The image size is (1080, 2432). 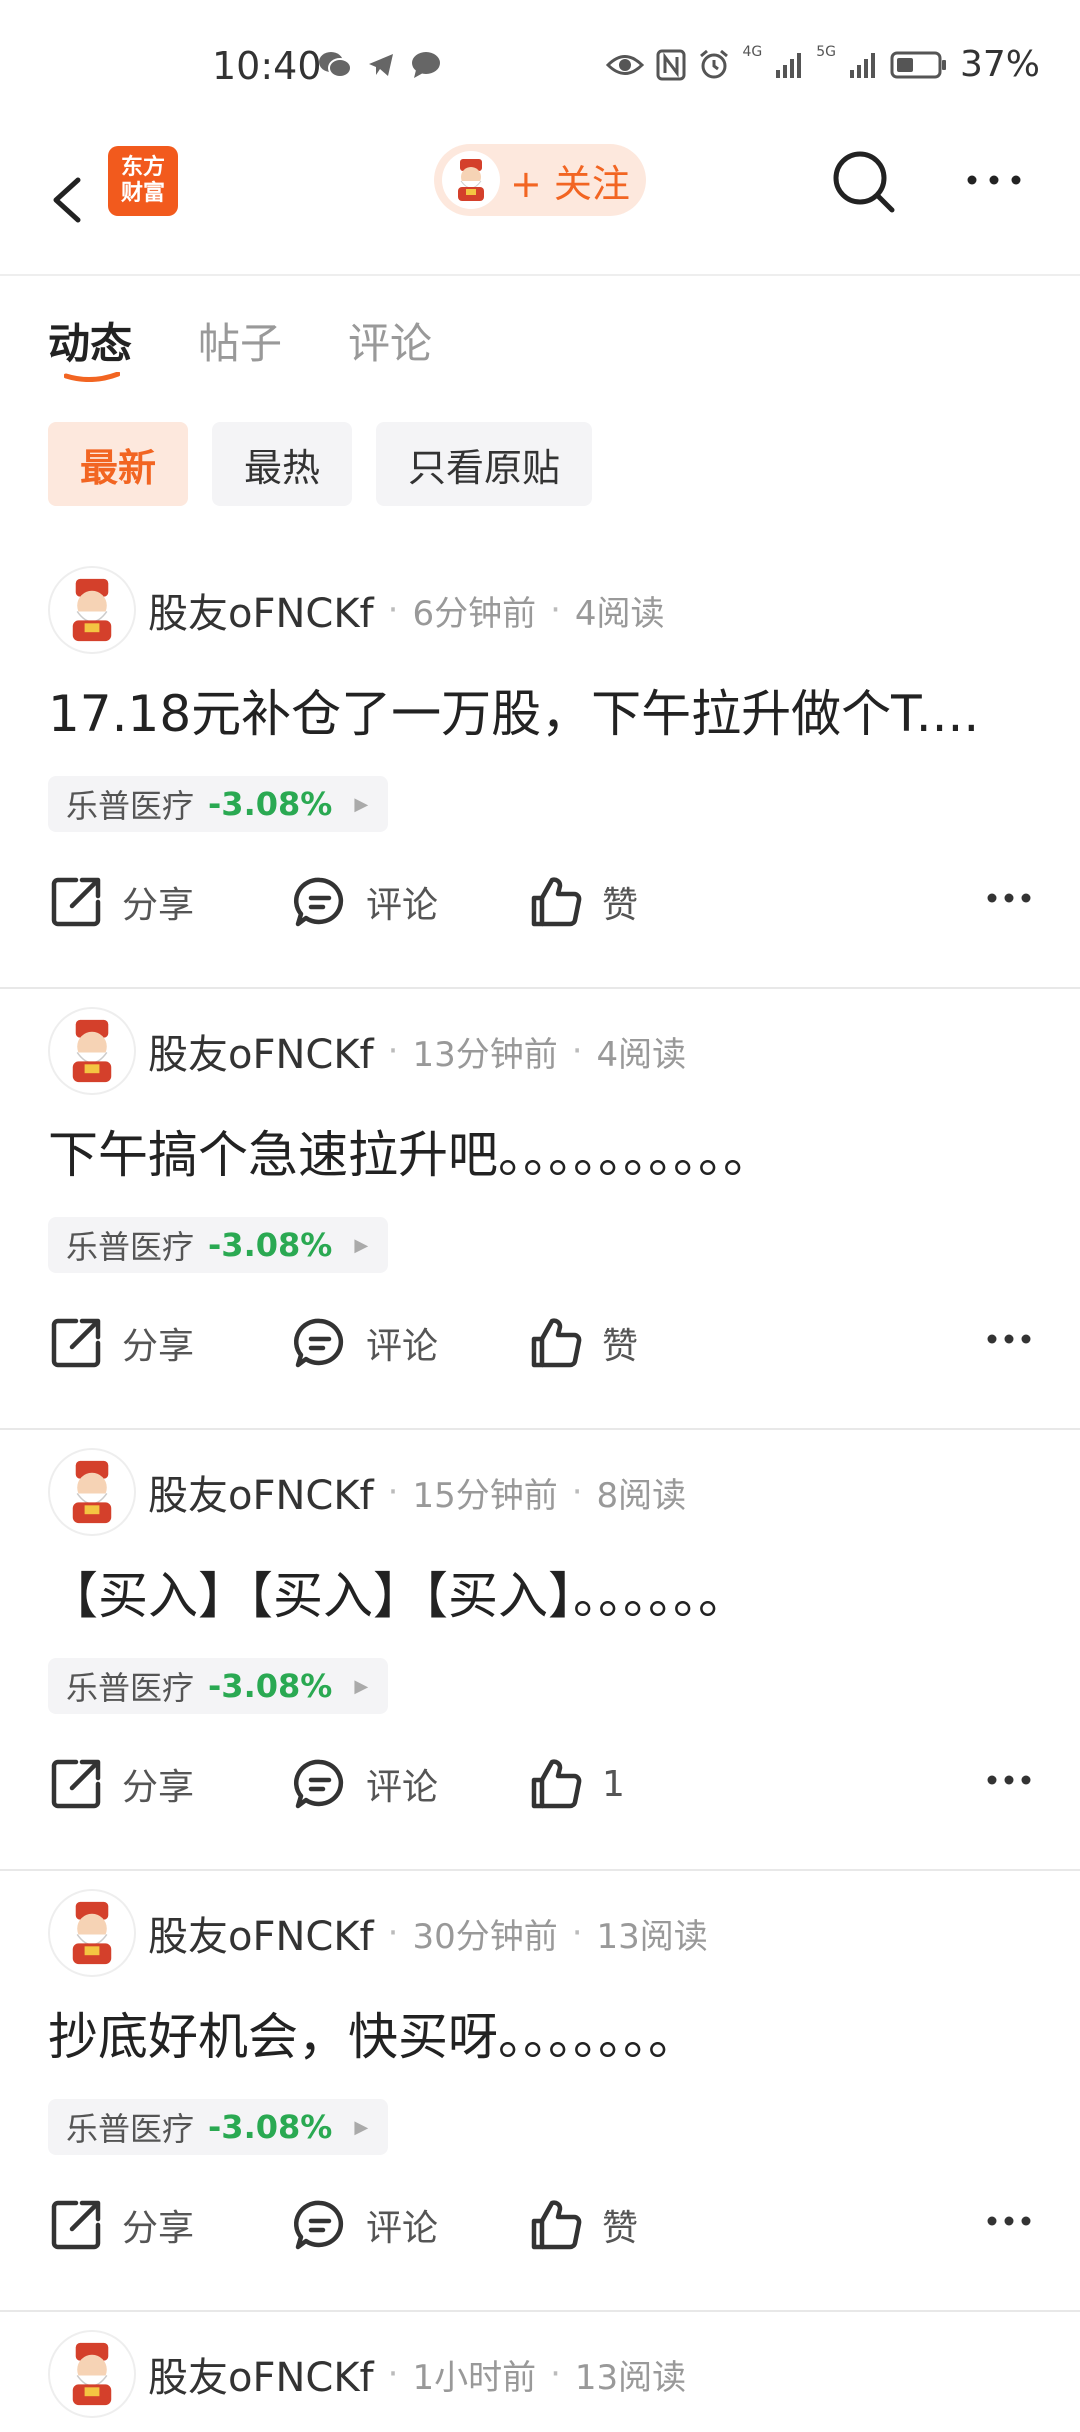 I want to click on post-header: 股友oFNCKf · 6分钟前 · 4阅读, so click(x=356, y=610).